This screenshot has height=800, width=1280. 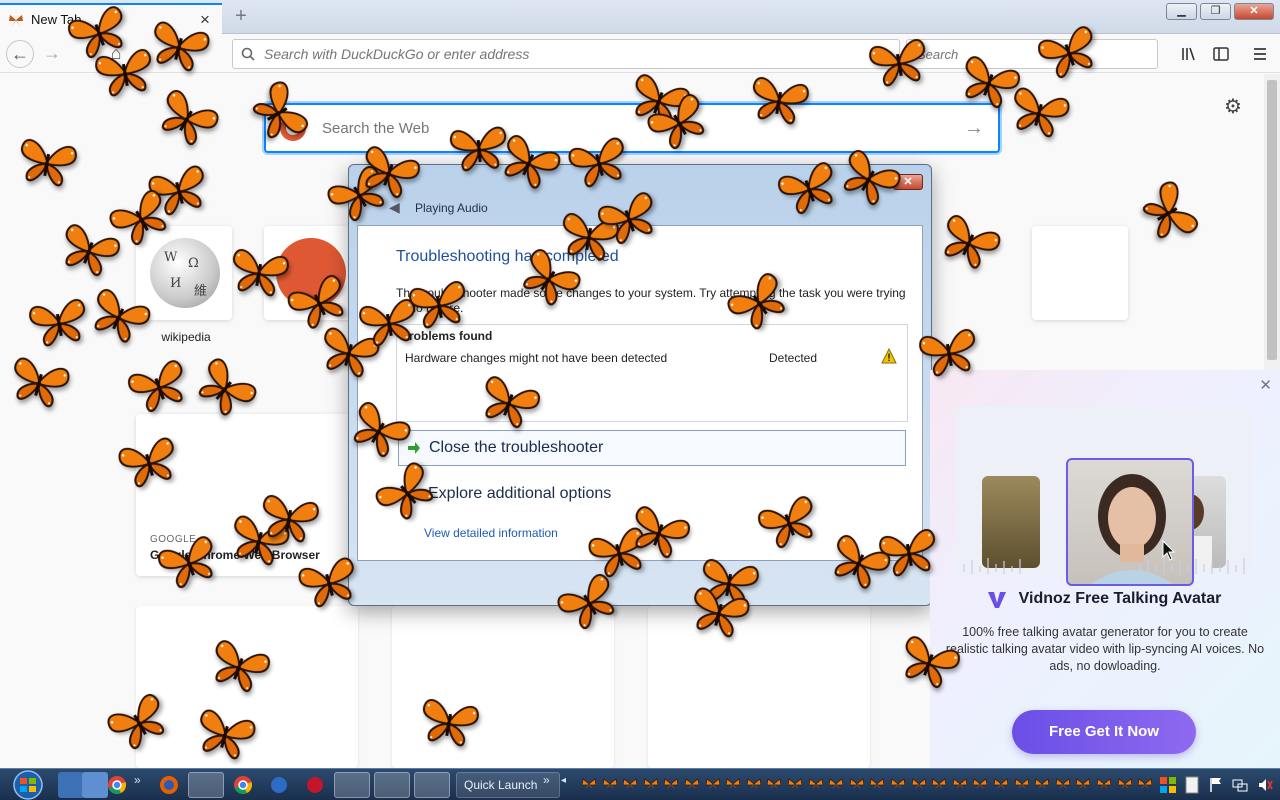 I want to click on mouse-cursor-icon, so click(x=1169, y=550).